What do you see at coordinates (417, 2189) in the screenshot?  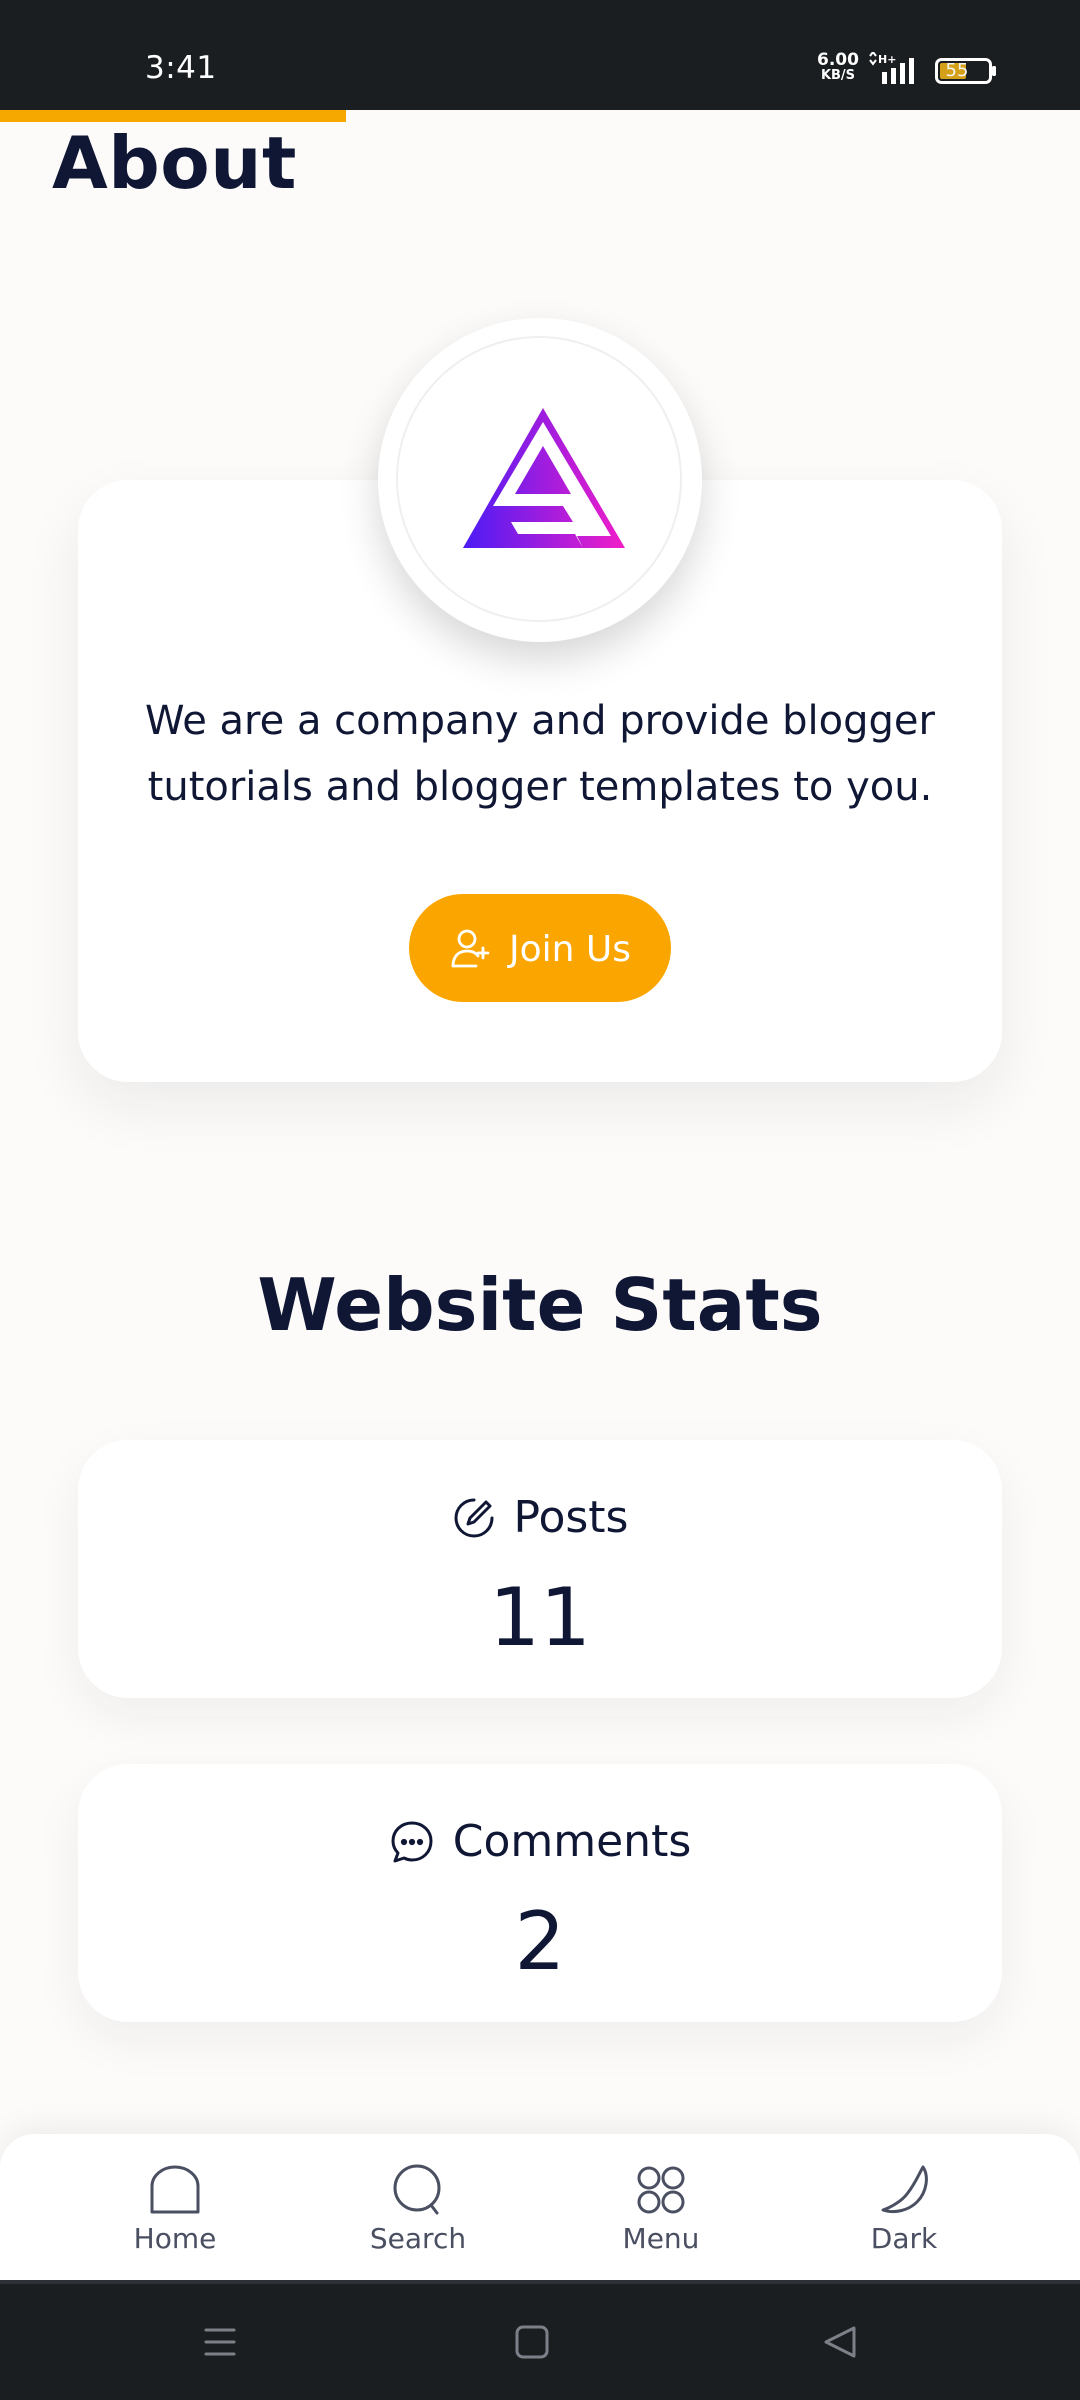 I see `search-icon` at bounding box center [417, 2189].